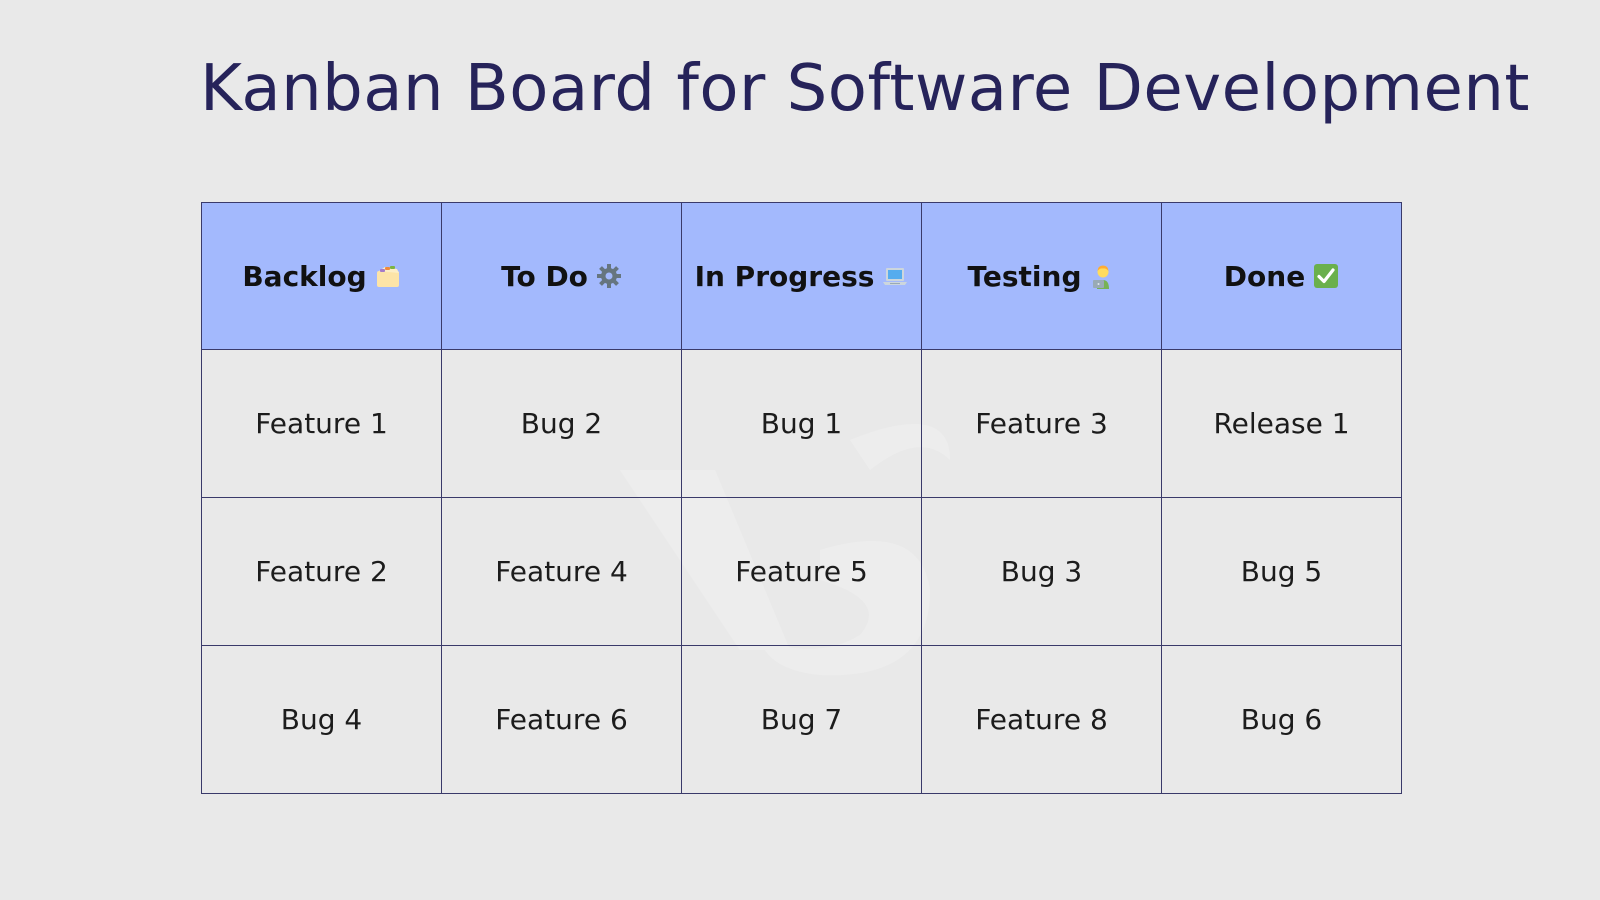  I want to click on column-header-testing: Testing, so click(1041, 276).